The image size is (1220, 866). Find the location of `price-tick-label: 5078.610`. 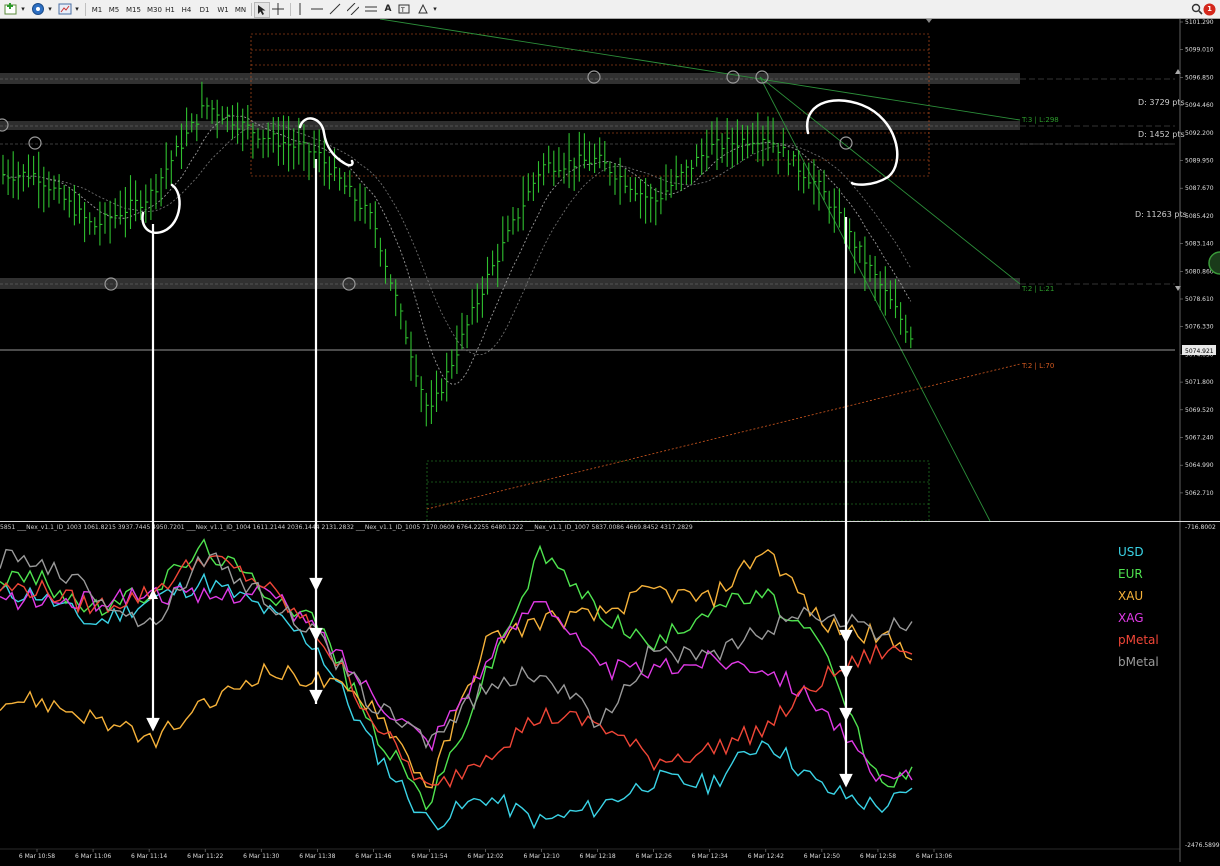

price-tick-label: 5078.610 is located at coordinates (1199, 299).